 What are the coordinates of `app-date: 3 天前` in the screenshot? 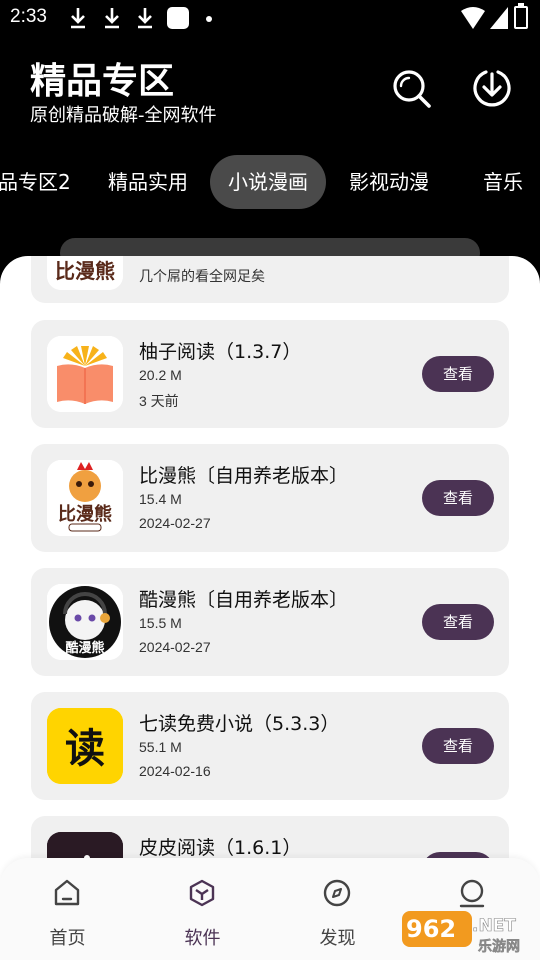 It's located at (159, 401).